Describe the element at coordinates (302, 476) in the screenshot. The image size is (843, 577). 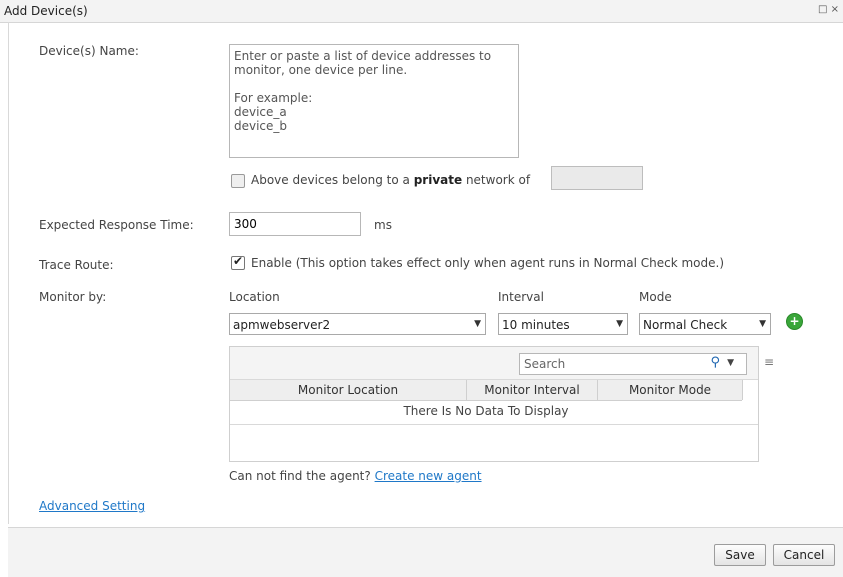
I see `agent-hint-text: Can not find the agent?` at that location.